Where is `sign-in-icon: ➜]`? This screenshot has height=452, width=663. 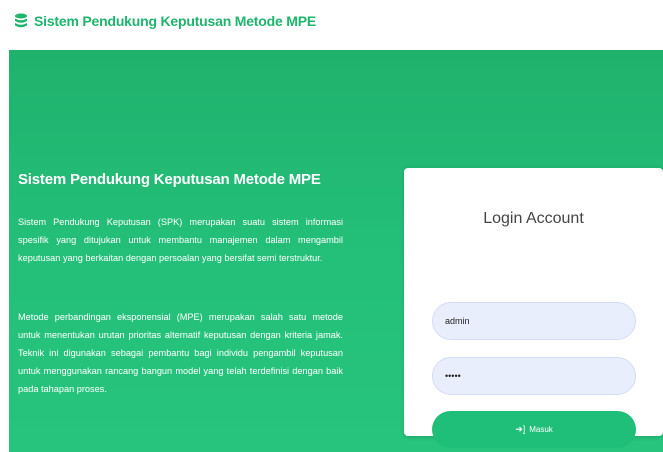
sign-in-icon: ➜] is located at coordinates (520, 429).